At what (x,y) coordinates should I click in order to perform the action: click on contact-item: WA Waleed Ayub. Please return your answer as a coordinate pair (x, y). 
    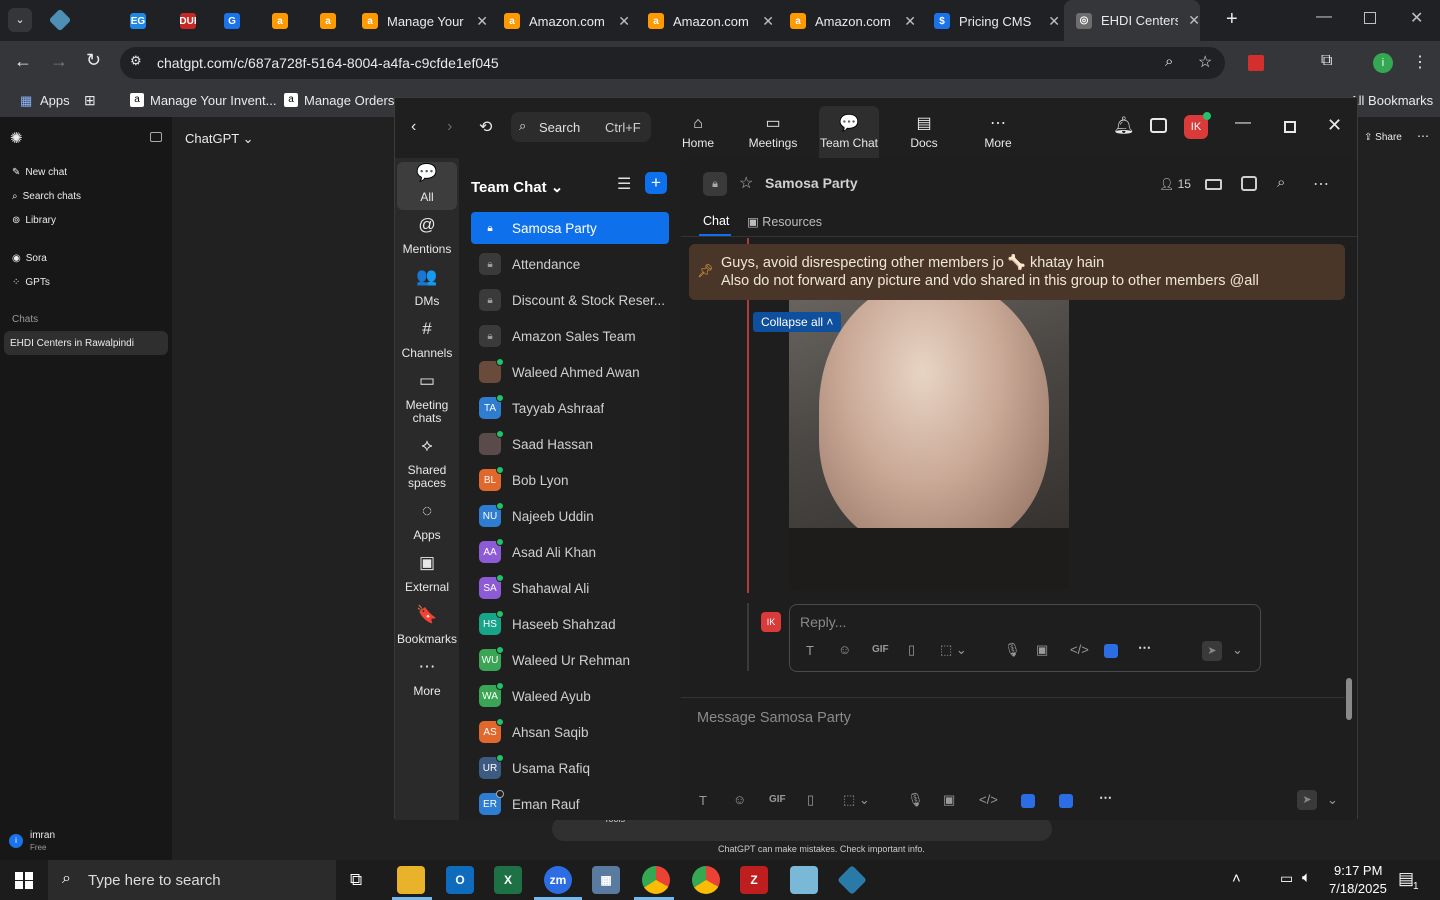
    Looking at the image, I should click on (570, 696).